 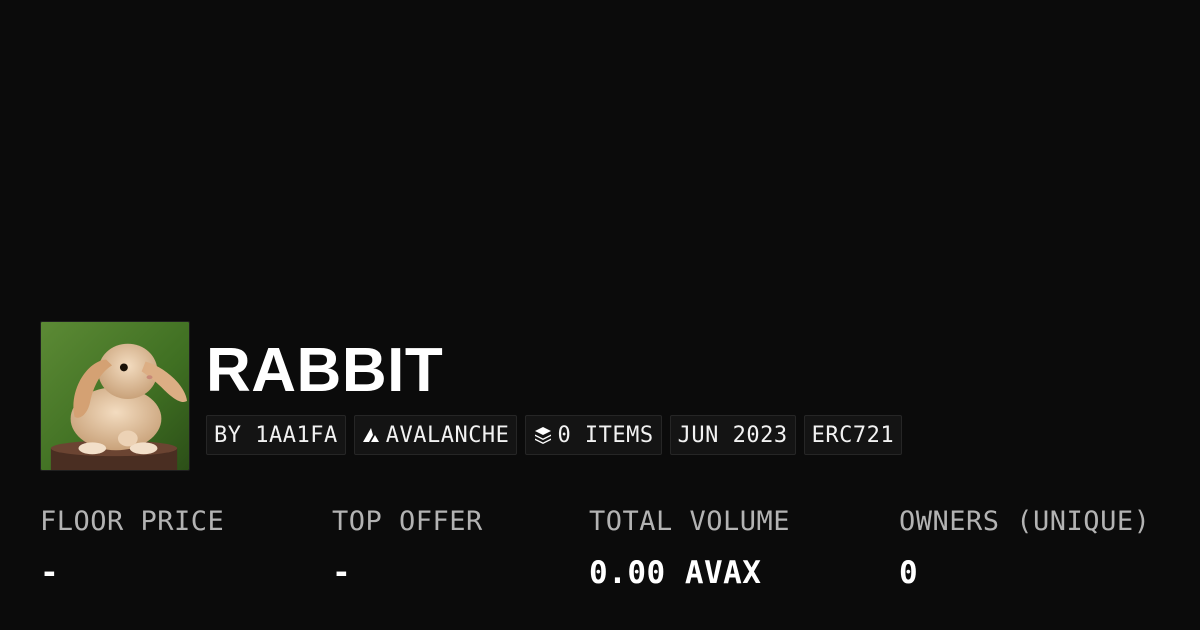 What do you see at coordinates (407, 548) in the screenshot?
I see `top-offer-stat: TOP OFFER -` at bounding box center [407, 548].